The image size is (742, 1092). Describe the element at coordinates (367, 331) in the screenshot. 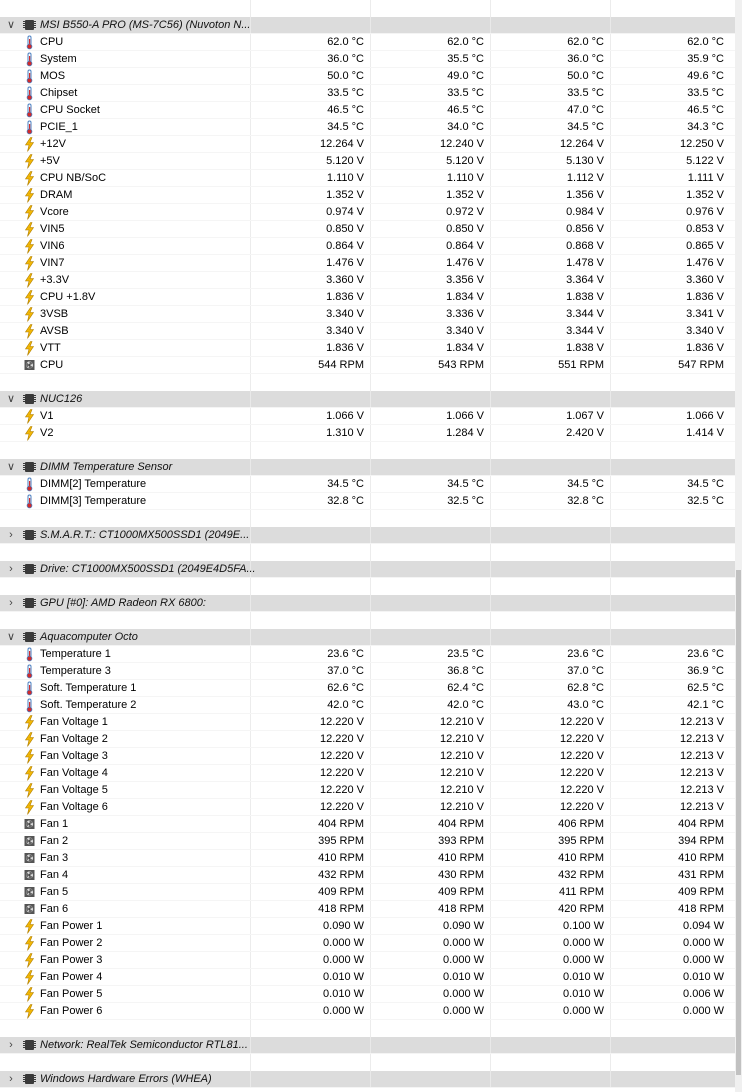

I see `sensor-row: AVSB 3.340 V 3.340 V 3.344 V 3.340 V` at that location.